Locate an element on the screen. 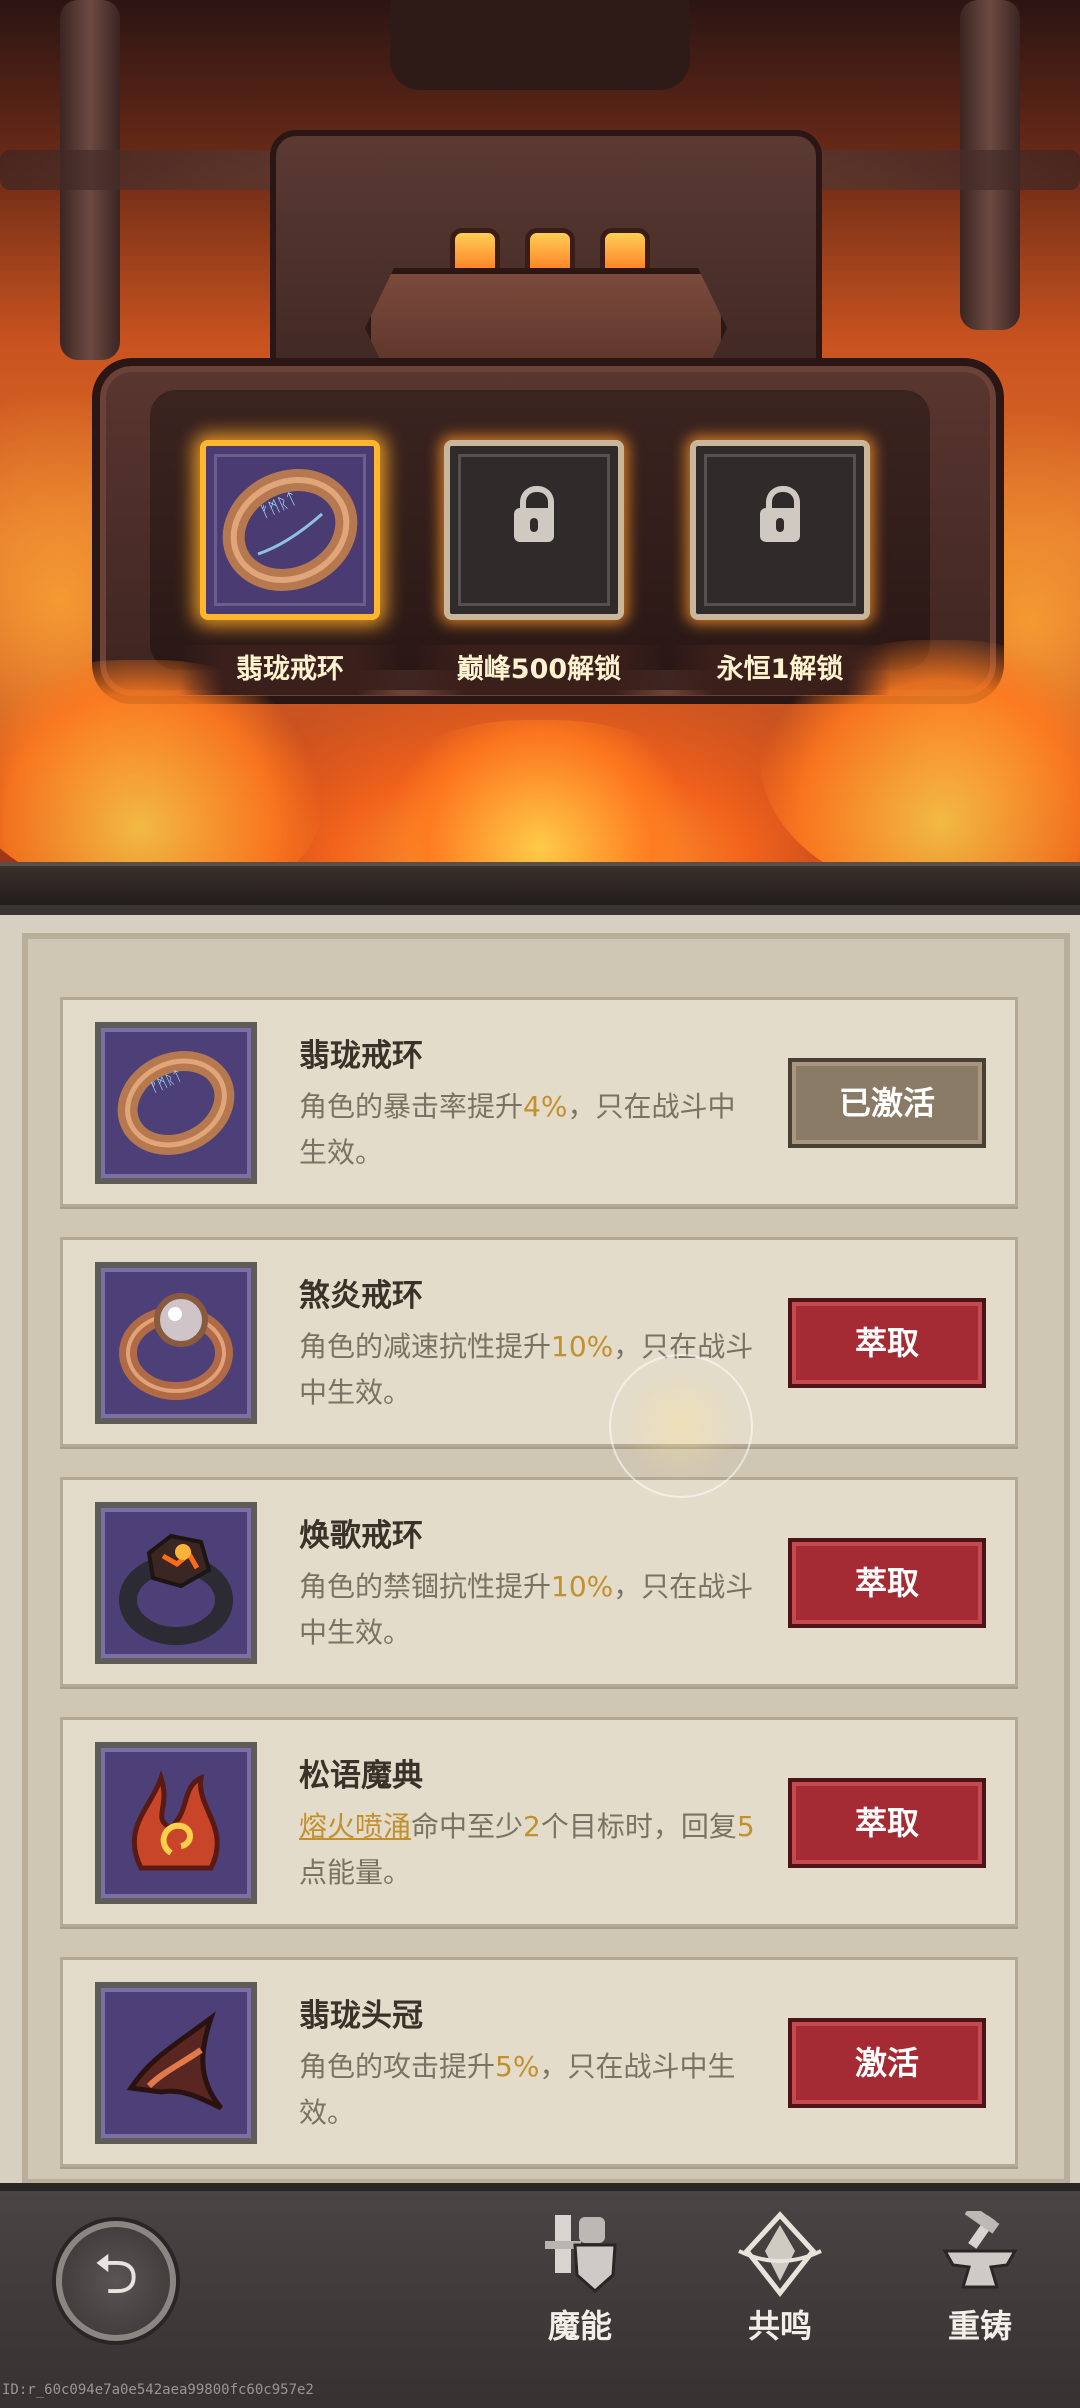 This screenshot has width=1080, height=2408. debug-id-text: ID:r_60c094e7a0e542aea99800fc60c957e2 is located at coordinates (158, 2390).